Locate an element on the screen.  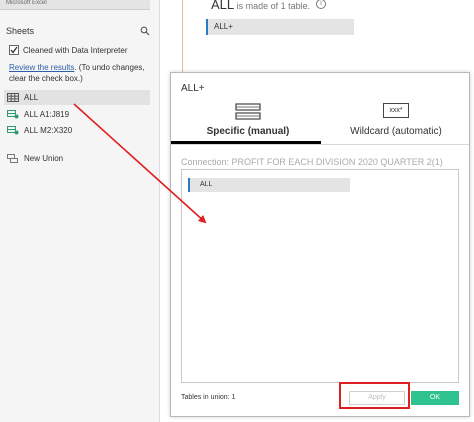
info-icon: i is located at coordinates (321, 4).